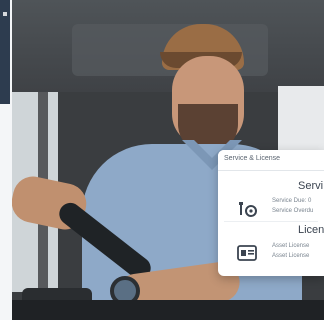 The width and height of the screenshot is (324, 320). Describe the element at coordinates (291, 256) in the screenshot. I see `license-line-2: Asset License` at that location.